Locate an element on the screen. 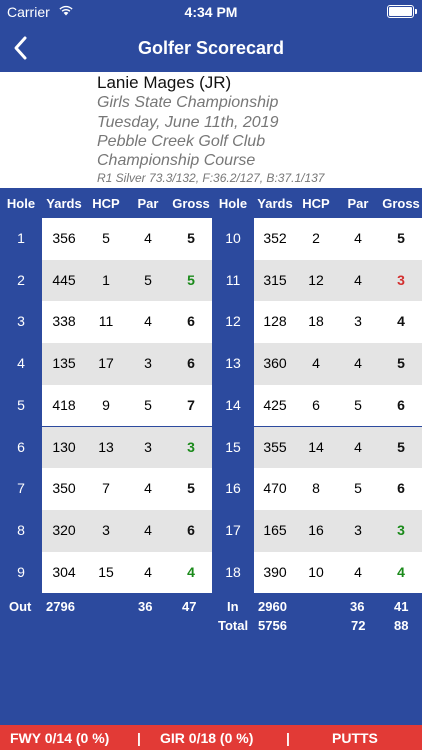 This screenshot has height=750, width=422. back-hole-cell: 18 is located at coordinates (233, 571).